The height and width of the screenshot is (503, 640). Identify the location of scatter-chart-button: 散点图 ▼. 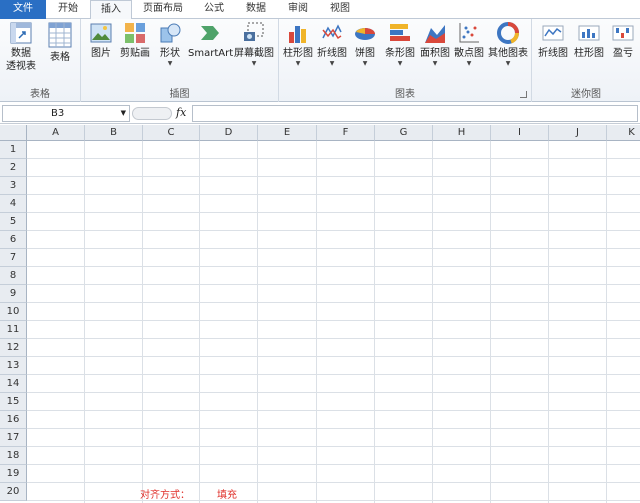
(469, 45).